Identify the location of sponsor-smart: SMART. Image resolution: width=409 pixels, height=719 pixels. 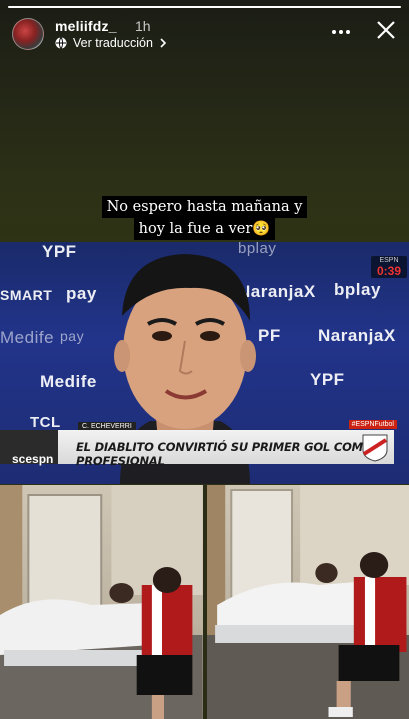
(26, 295).